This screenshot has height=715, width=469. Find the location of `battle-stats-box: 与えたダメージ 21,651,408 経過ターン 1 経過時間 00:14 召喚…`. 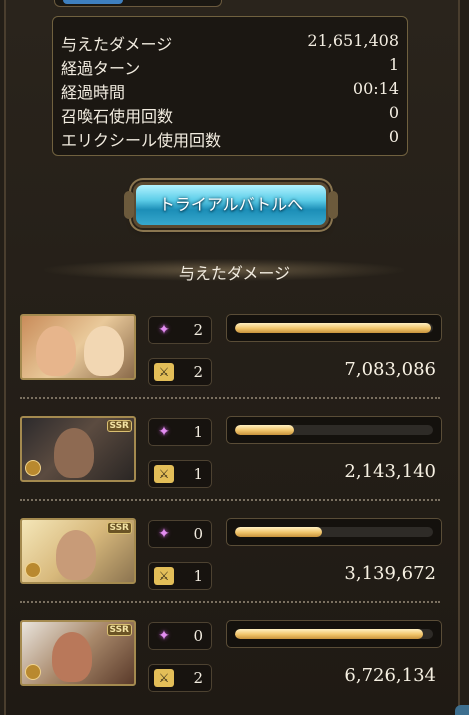

battle-stats-box: 与えたダメージ 21,651,408 経過ターン 1 経過時間 00:14 召喚… is located at coordinates (230, 86).